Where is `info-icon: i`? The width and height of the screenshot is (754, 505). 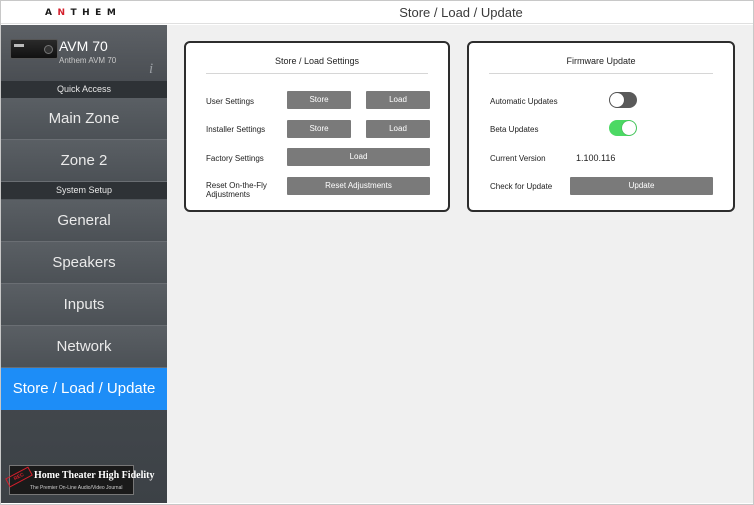
info-icon: i is located at coordinates (151, 69).